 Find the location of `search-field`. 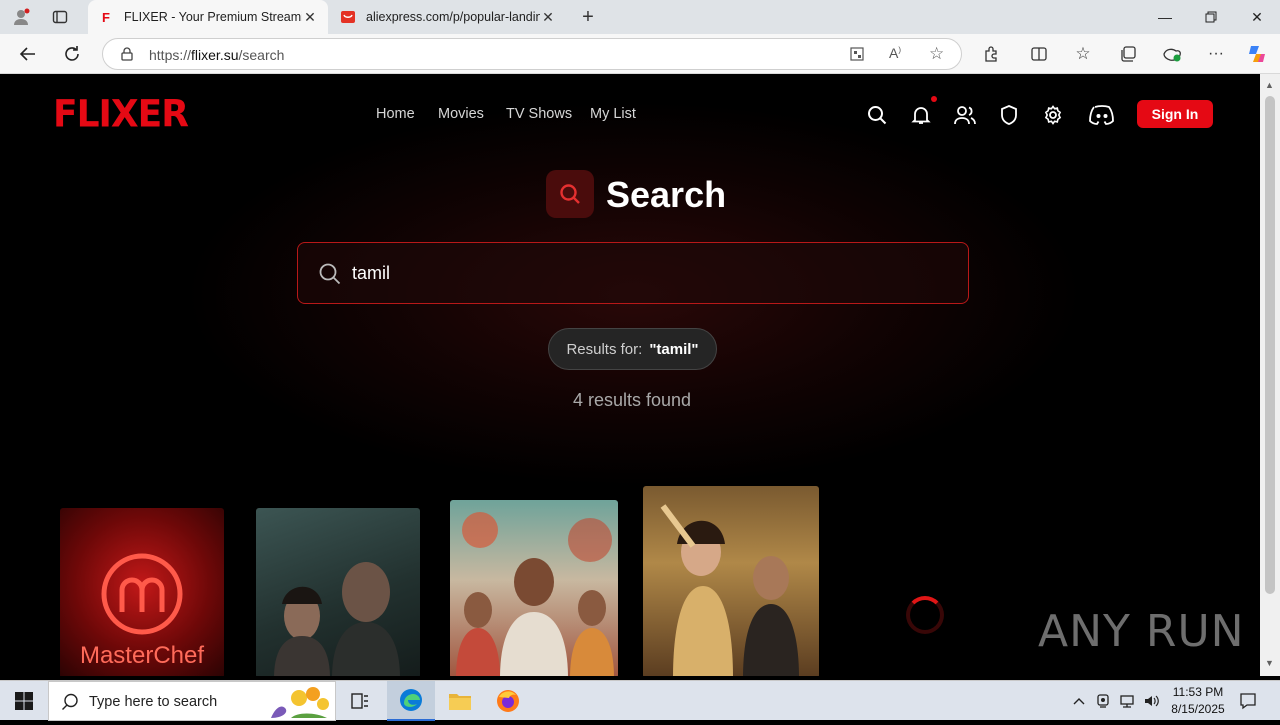

search-field is located at coordinates (633, 273).